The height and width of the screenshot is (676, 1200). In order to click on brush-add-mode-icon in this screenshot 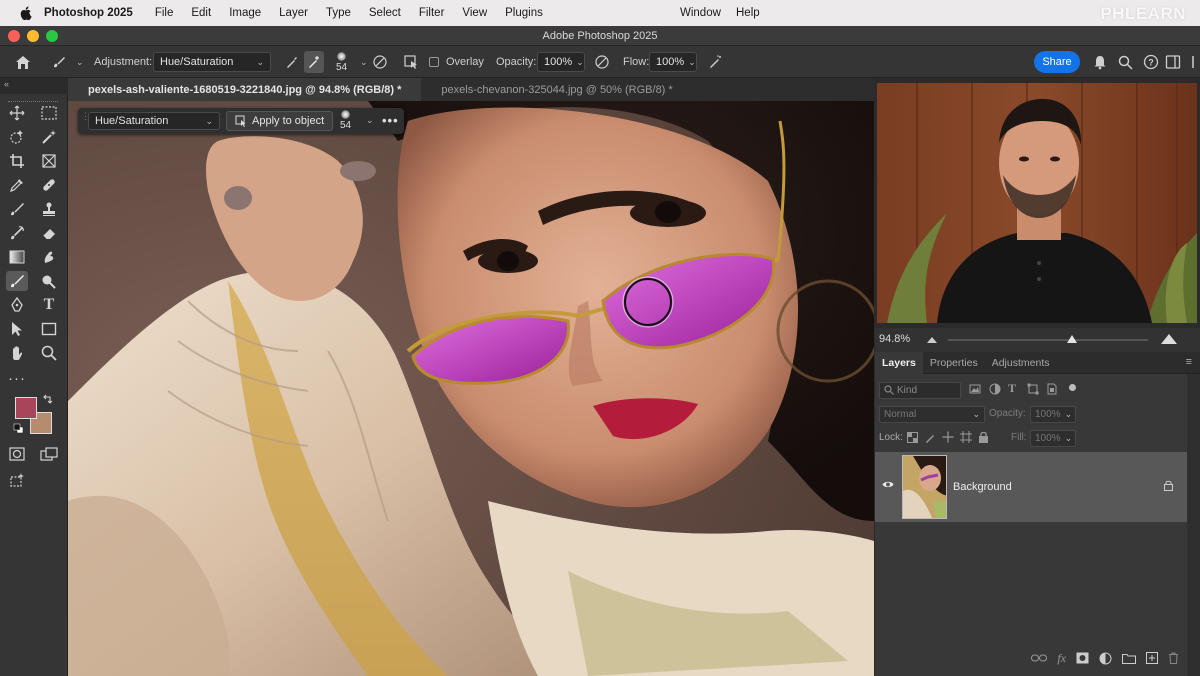, I will do `click(314, 62)`.